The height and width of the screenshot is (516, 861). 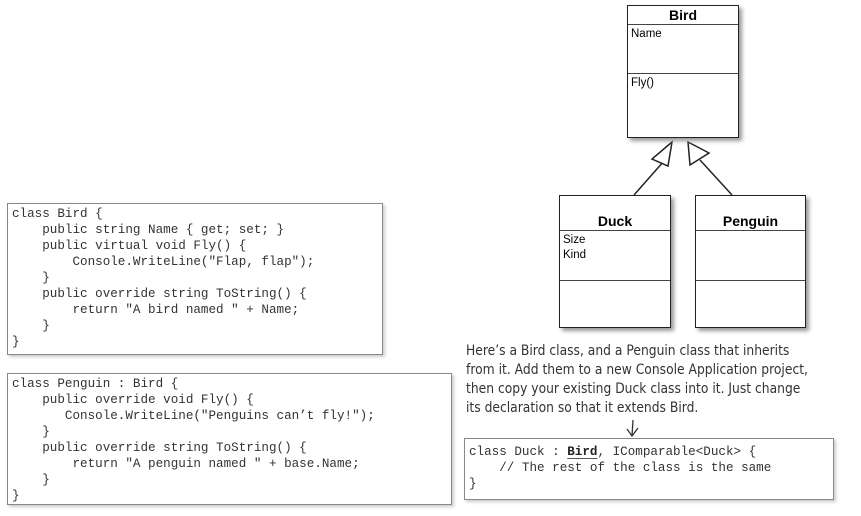 I want to click on uml-attributes: Name, so click(x=683, y=49).